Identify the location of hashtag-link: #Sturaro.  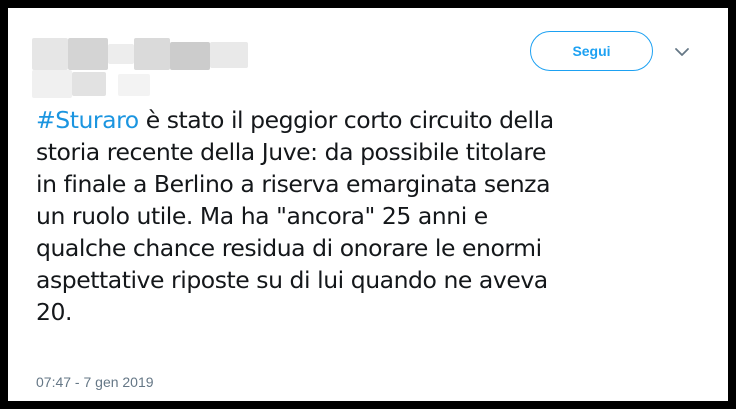
(87, 120).